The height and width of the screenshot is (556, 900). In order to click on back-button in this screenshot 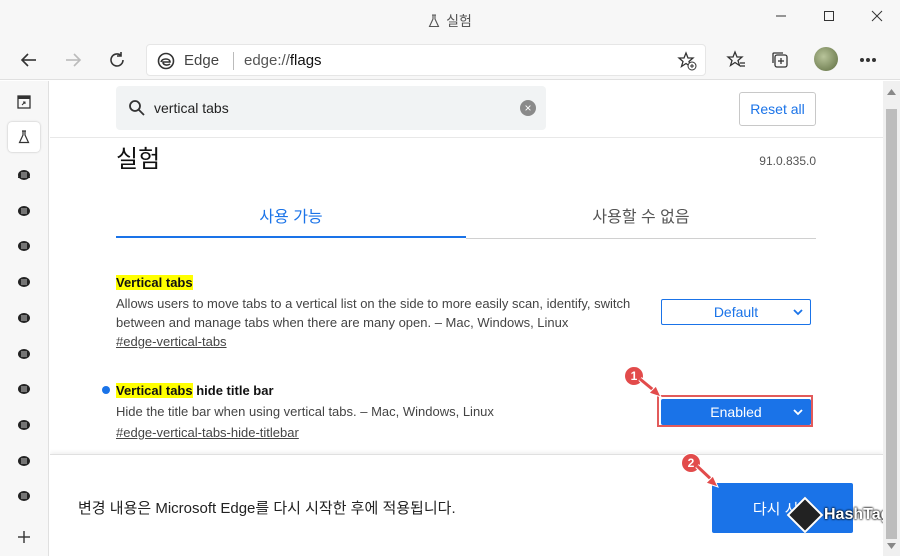, I will do `click(29, 60)`.